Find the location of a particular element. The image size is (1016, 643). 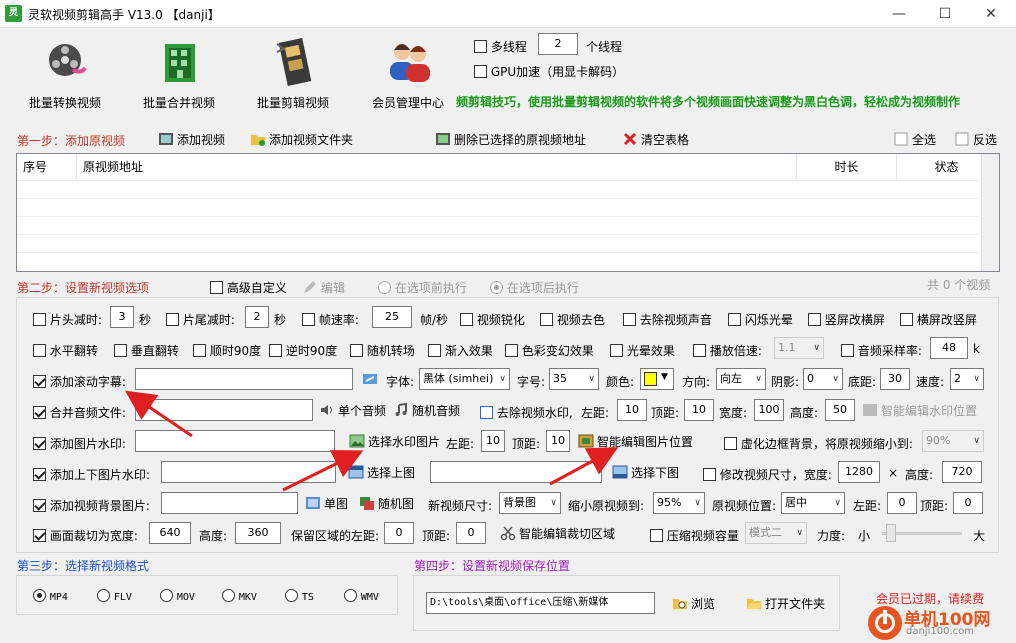

top-image-input is located at coordinates (248, 472).